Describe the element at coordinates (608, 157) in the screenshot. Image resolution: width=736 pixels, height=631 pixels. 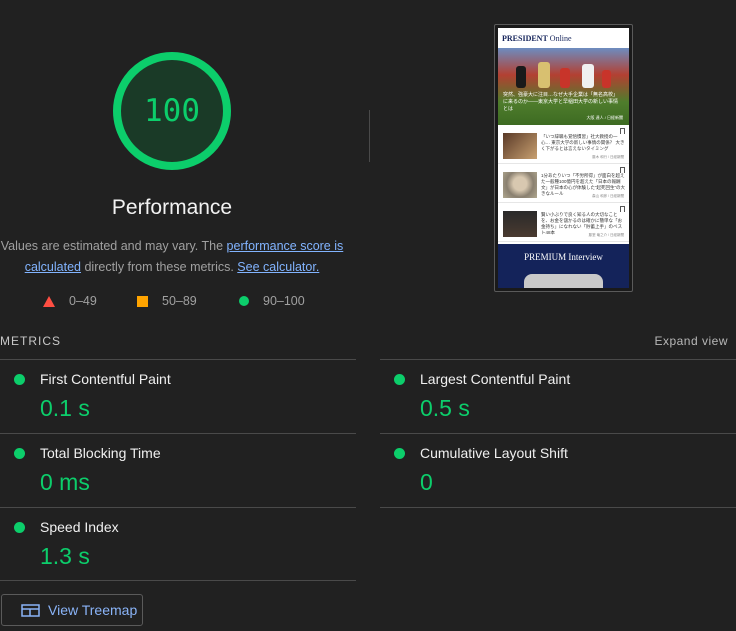
I see `article-meta: 藤木 和行 / 日経新聞` at that location.